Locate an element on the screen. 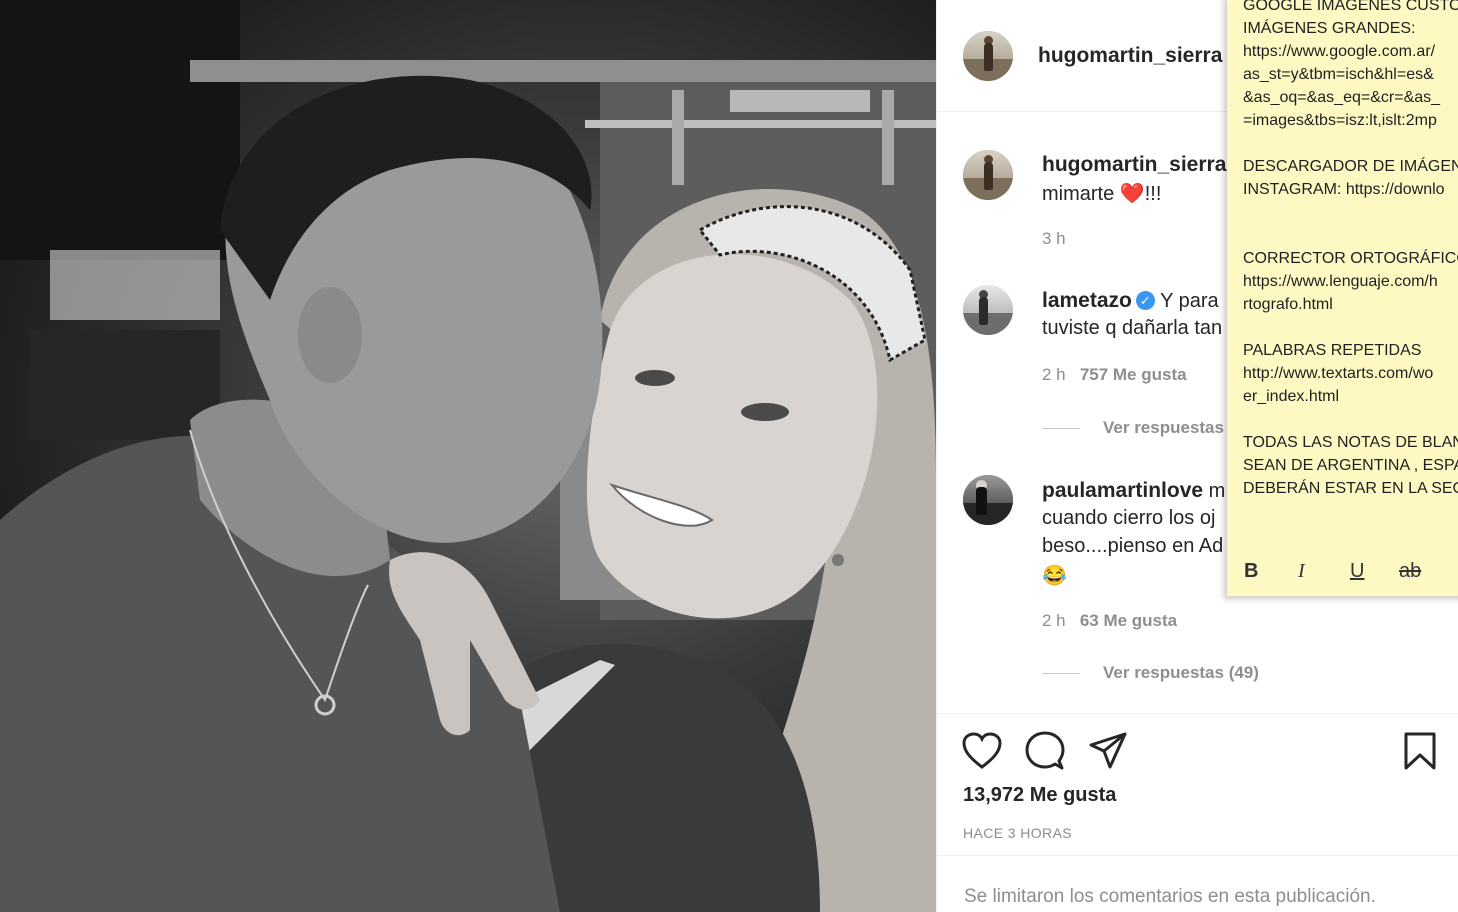 The height and width of the screenshot is (912, 1458). comment-1-line-1: lametazo ✓ Y para is located at coordinates (1130, 301).